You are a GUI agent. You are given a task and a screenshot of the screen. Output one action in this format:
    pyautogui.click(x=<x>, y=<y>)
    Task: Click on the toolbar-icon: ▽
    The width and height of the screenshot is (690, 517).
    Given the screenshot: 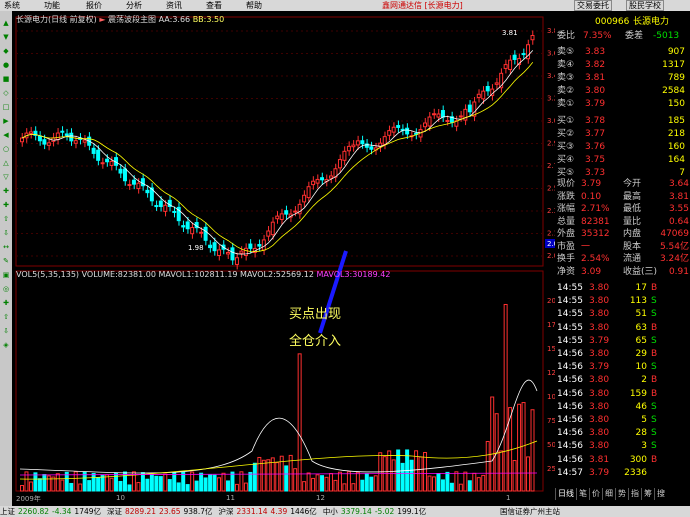 What is the action you would take?
    pyautogui.click(x=6, y=177)
    